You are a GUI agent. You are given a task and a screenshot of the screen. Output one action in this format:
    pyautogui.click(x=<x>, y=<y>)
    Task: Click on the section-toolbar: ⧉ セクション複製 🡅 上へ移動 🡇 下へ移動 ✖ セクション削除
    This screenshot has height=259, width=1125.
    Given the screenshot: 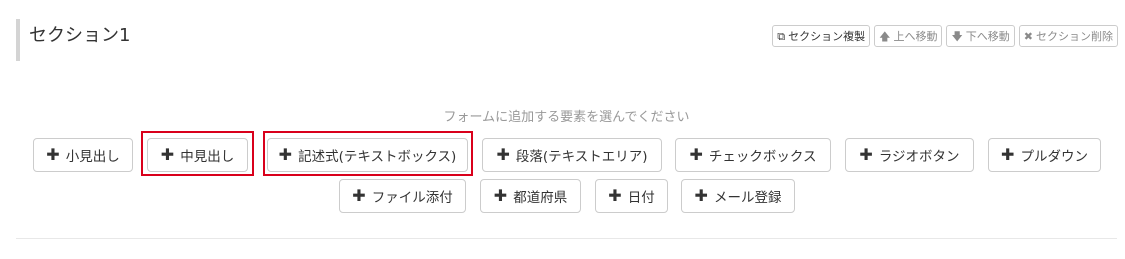 What is the action you would take?
    pyautogui.click(x=945, y=36)
    